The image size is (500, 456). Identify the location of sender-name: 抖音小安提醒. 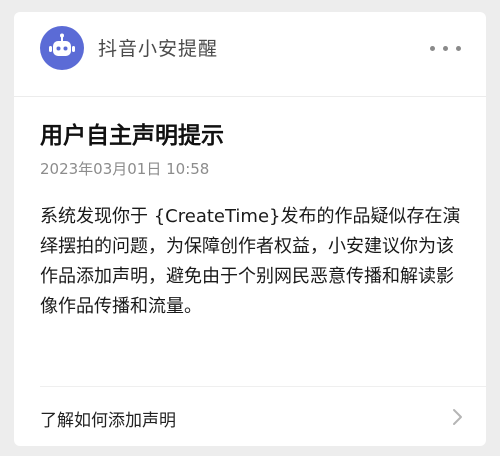
(158, 47).